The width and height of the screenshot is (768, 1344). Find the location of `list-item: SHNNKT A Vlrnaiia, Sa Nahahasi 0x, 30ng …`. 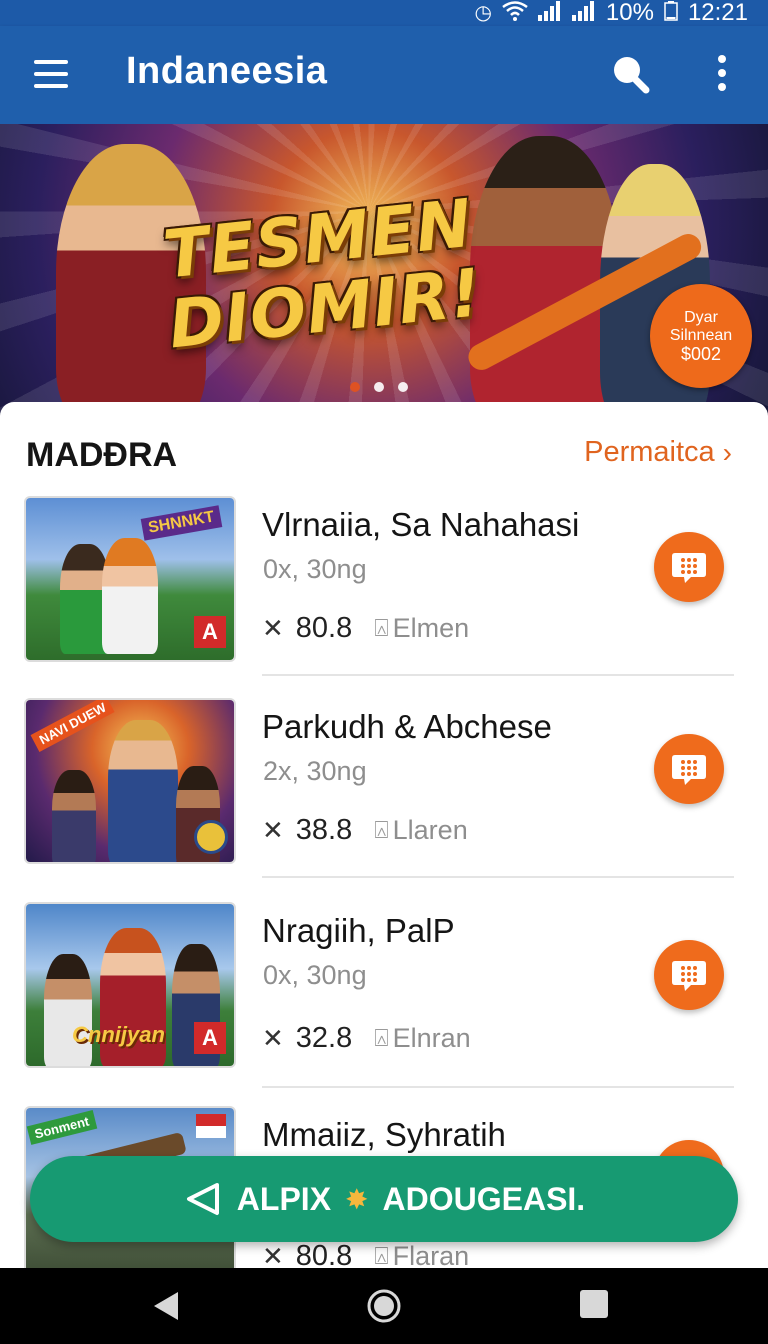

list-item: SHNNKT A Vlrnaiia, Sa Nahahasi 0x, 30ng … is located at coordinates (384, 594).